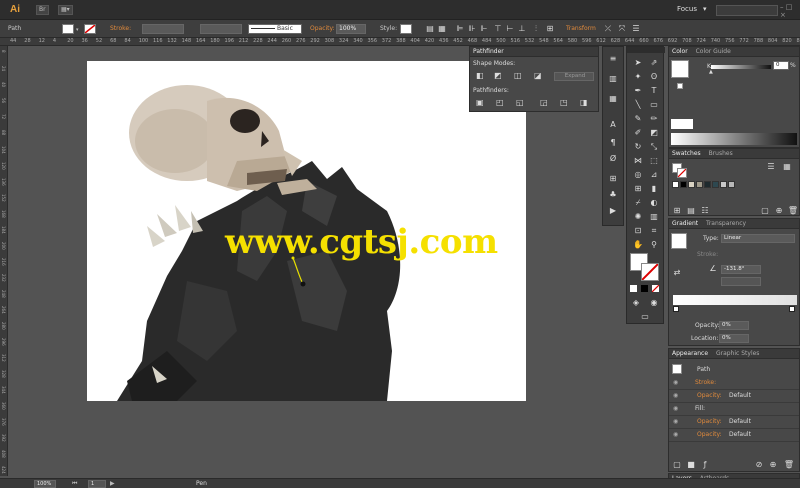  I want to click on opacity-label: Opacity:, so click(322, 28).